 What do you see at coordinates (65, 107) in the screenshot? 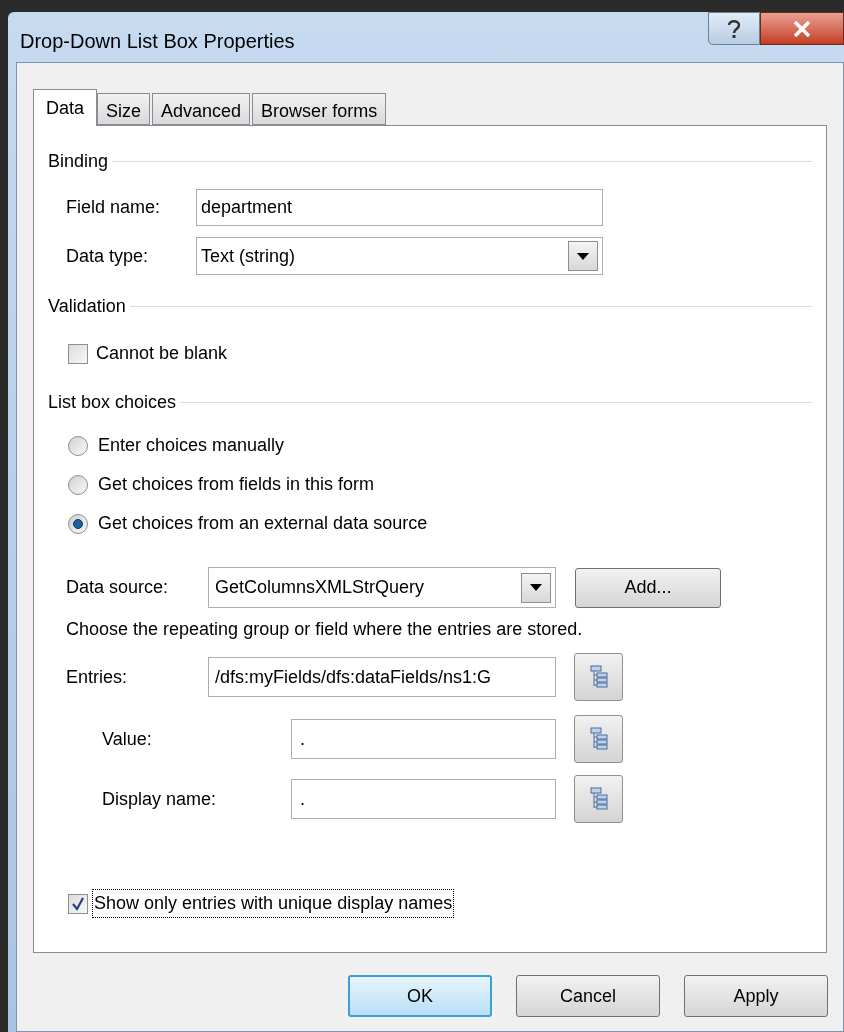
I see `tab: Data` at bounding box center [65, 107].